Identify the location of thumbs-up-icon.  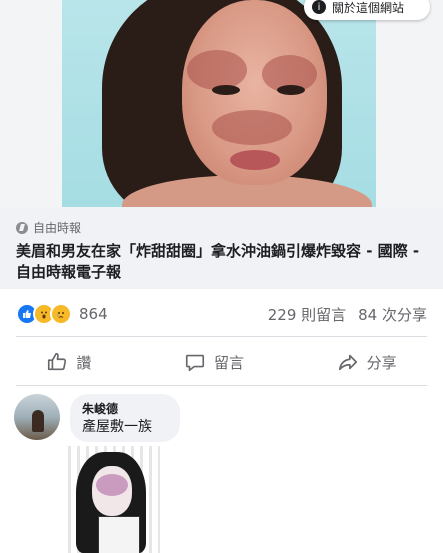
(57, 361).